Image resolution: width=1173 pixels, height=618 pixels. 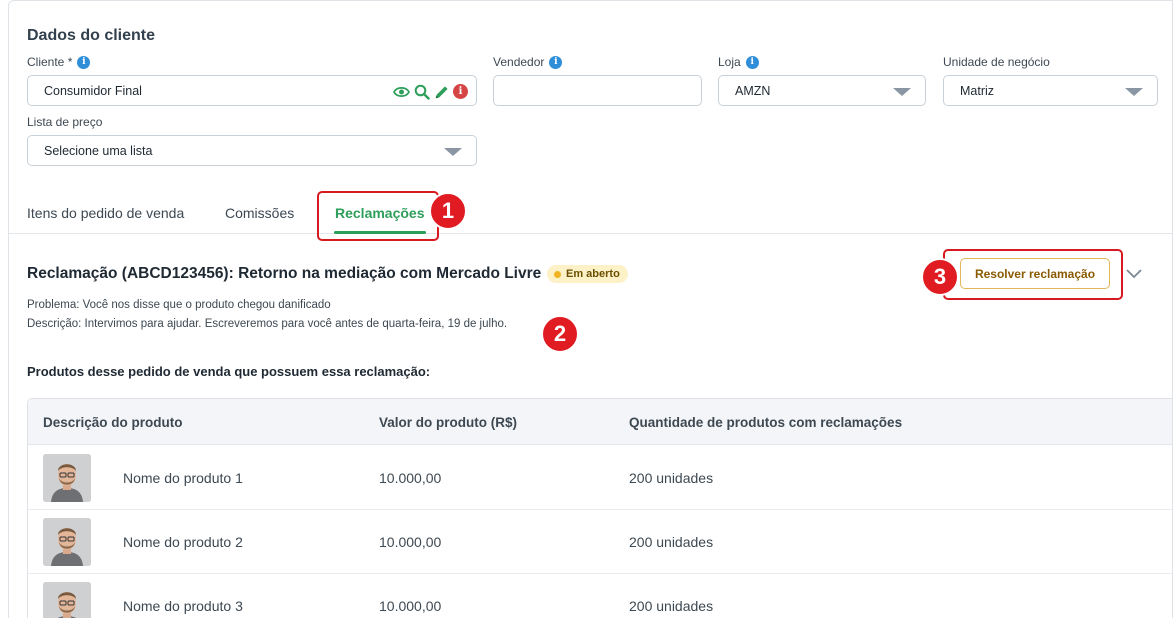 What do you see at coordinates (65, 122) in the screenshot?
I see `lista-label: Lista de preço` at bounding box center [65, 122].